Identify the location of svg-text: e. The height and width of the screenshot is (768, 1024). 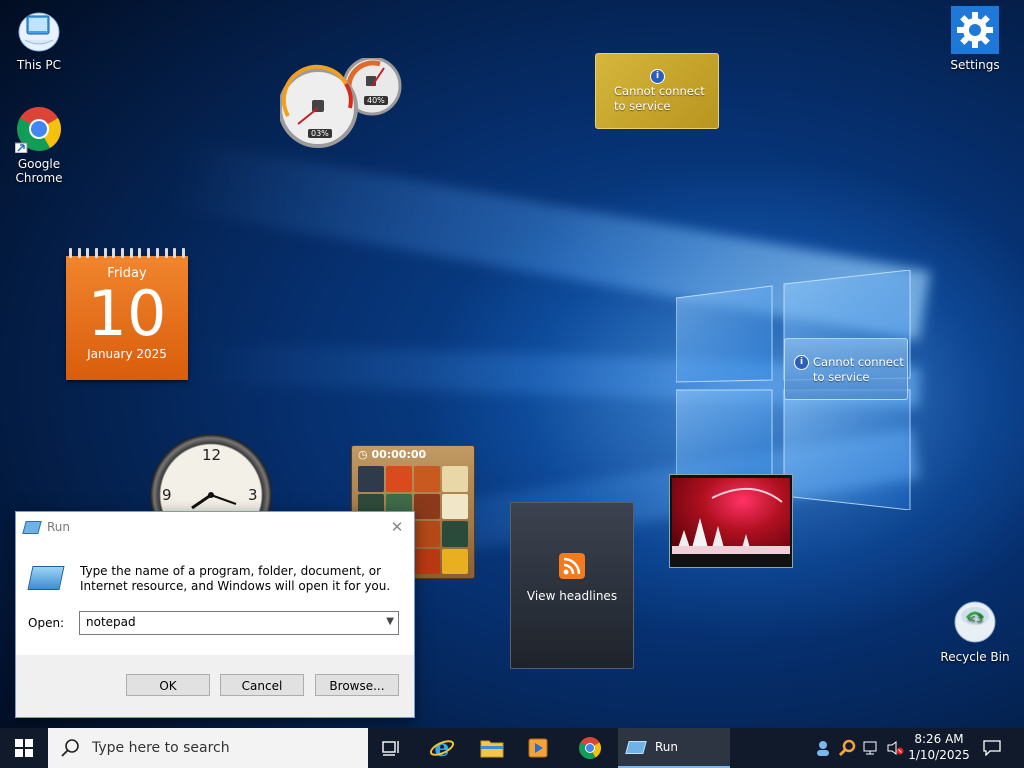
(441, 748).